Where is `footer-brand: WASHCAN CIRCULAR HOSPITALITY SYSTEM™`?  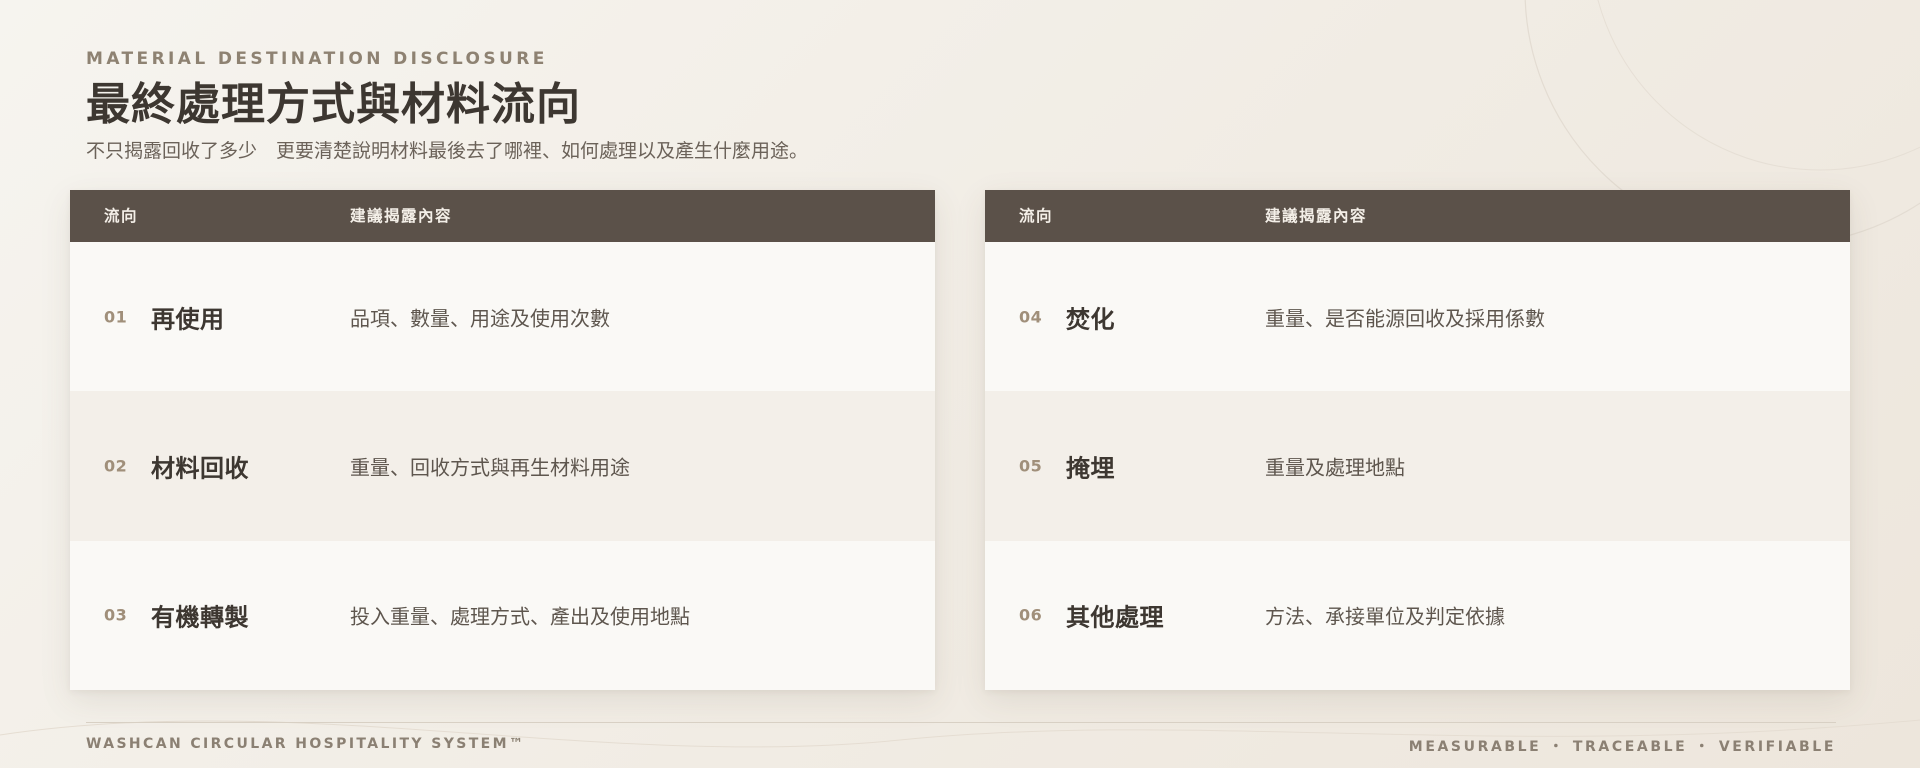
footer-brand: WASHCAN CIRCULAR HOSPITALITY SYSTEM™ is located at coordinates (306, 744).